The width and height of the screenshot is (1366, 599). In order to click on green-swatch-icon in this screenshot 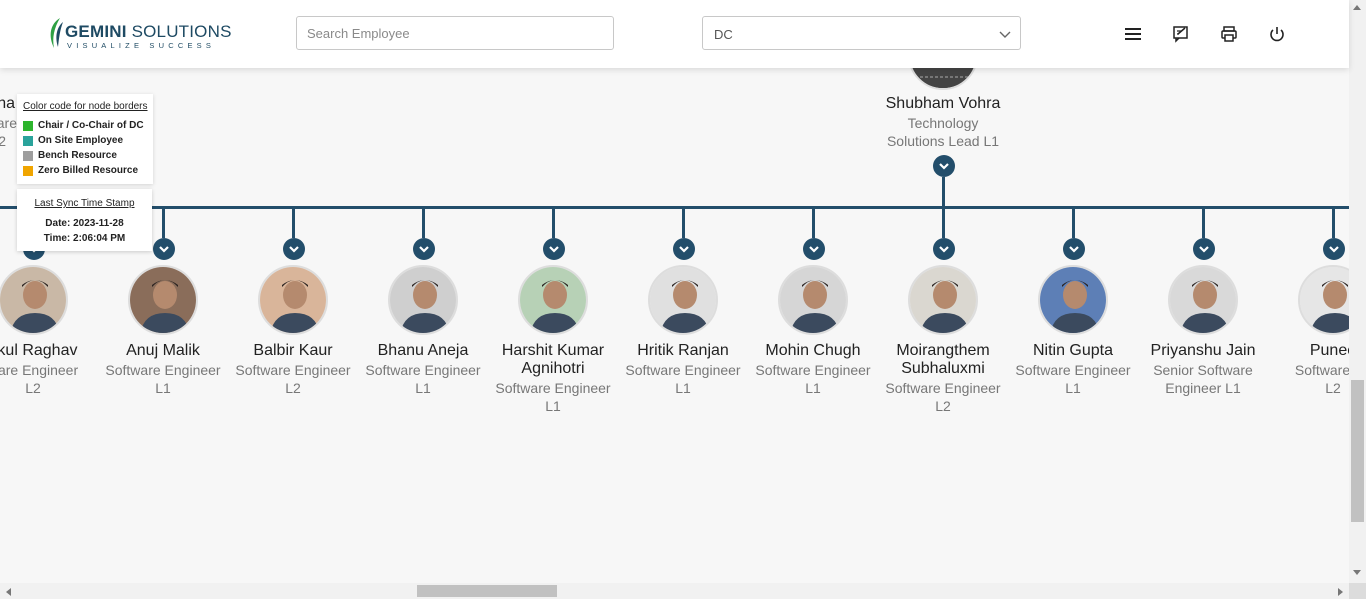, I will do `click(28, 125)`.